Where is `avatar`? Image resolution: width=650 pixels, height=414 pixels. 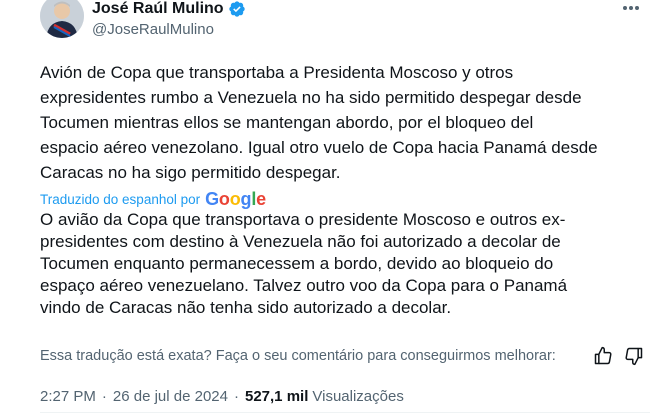 avatar is located at coordinates (62, 19).